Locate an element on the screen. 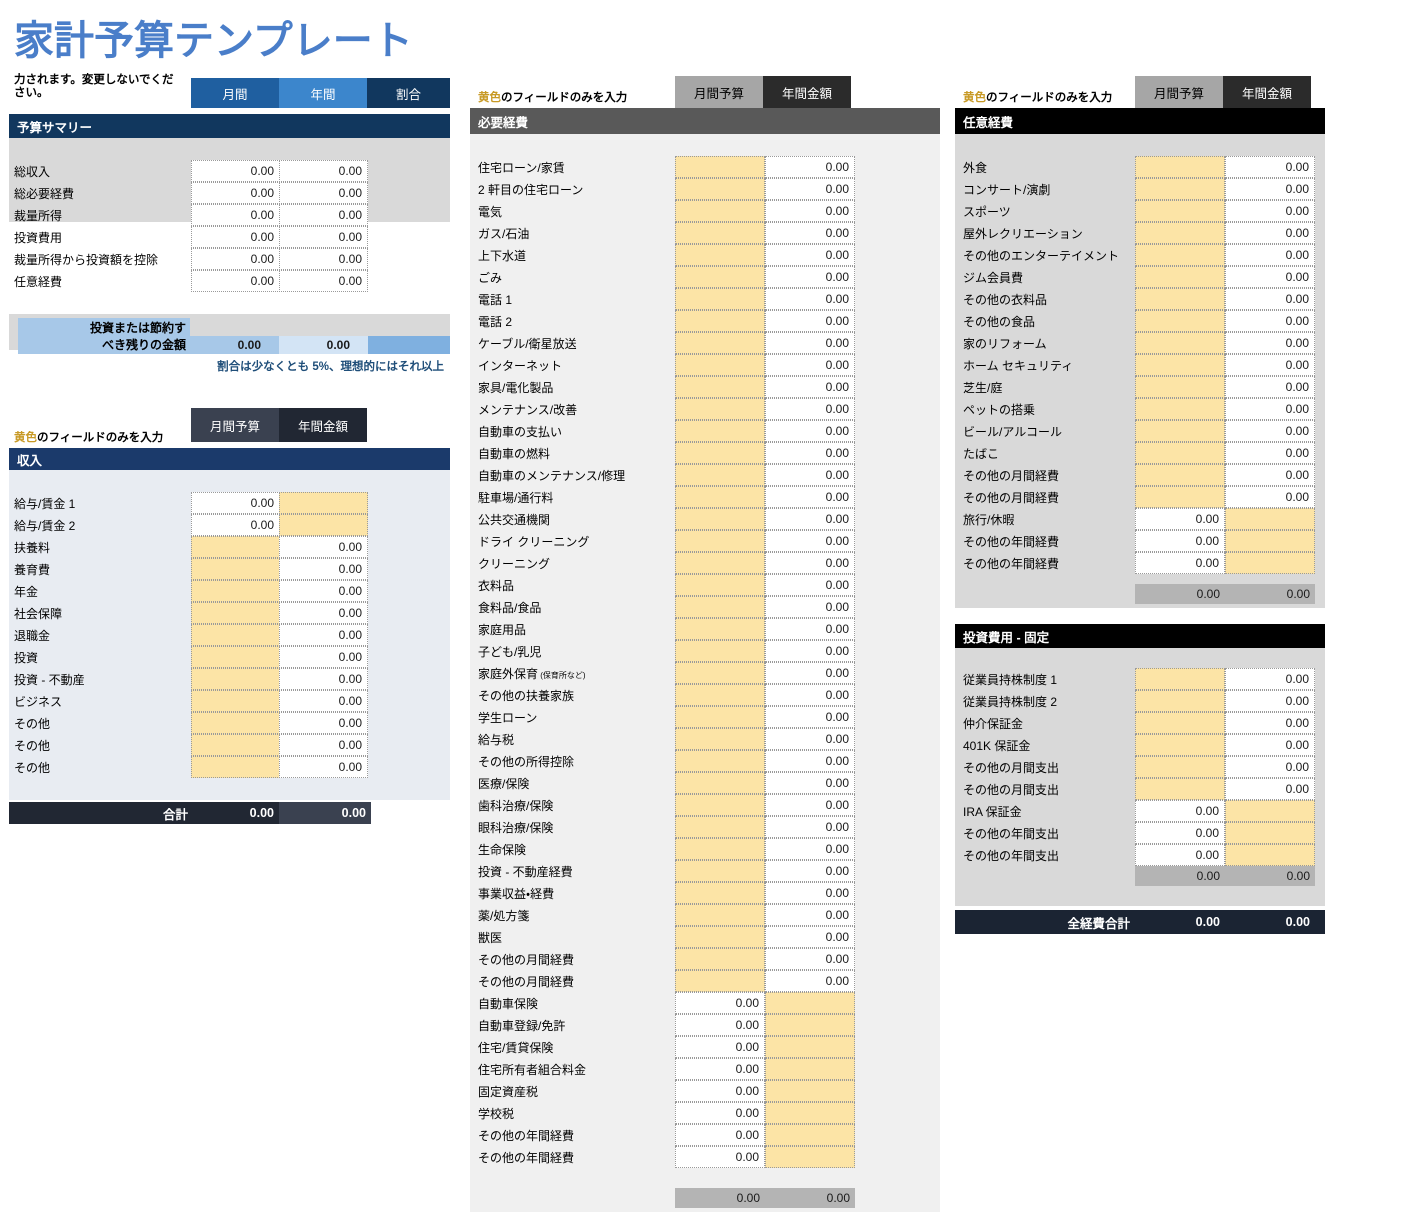 The image size is (1416, 1212). optional-tab-monthly-label: 月間予算 is located at coordinates (1178, 93).